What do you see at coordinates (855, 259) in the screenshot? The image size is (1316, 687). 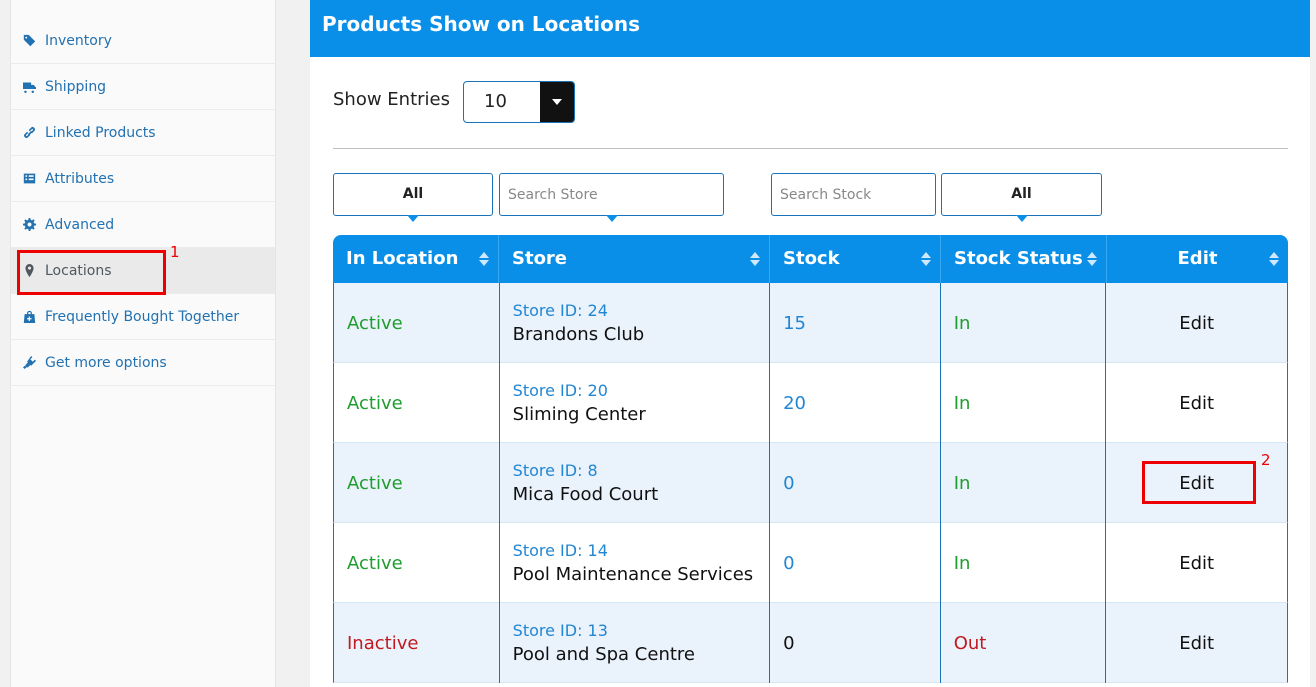 I see `column-header-stock: Stock` at bounding box center [855, 259].